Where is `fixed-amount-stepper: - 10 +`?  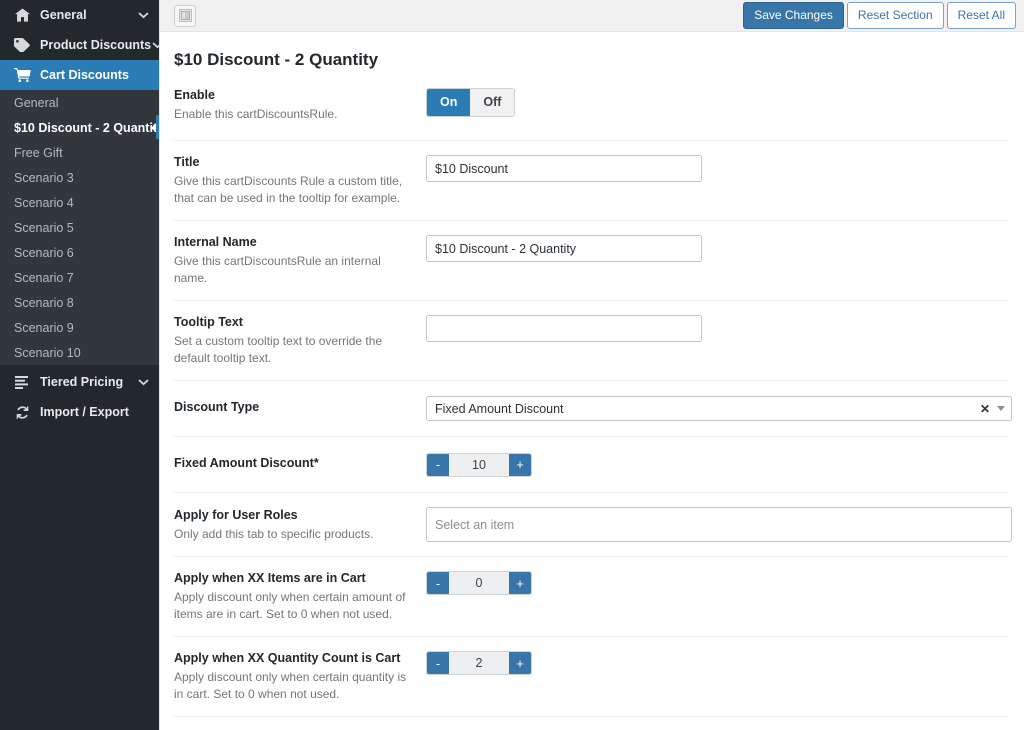
fixed-amount-stepper: - 10 + is located at coordinates (479, 464).